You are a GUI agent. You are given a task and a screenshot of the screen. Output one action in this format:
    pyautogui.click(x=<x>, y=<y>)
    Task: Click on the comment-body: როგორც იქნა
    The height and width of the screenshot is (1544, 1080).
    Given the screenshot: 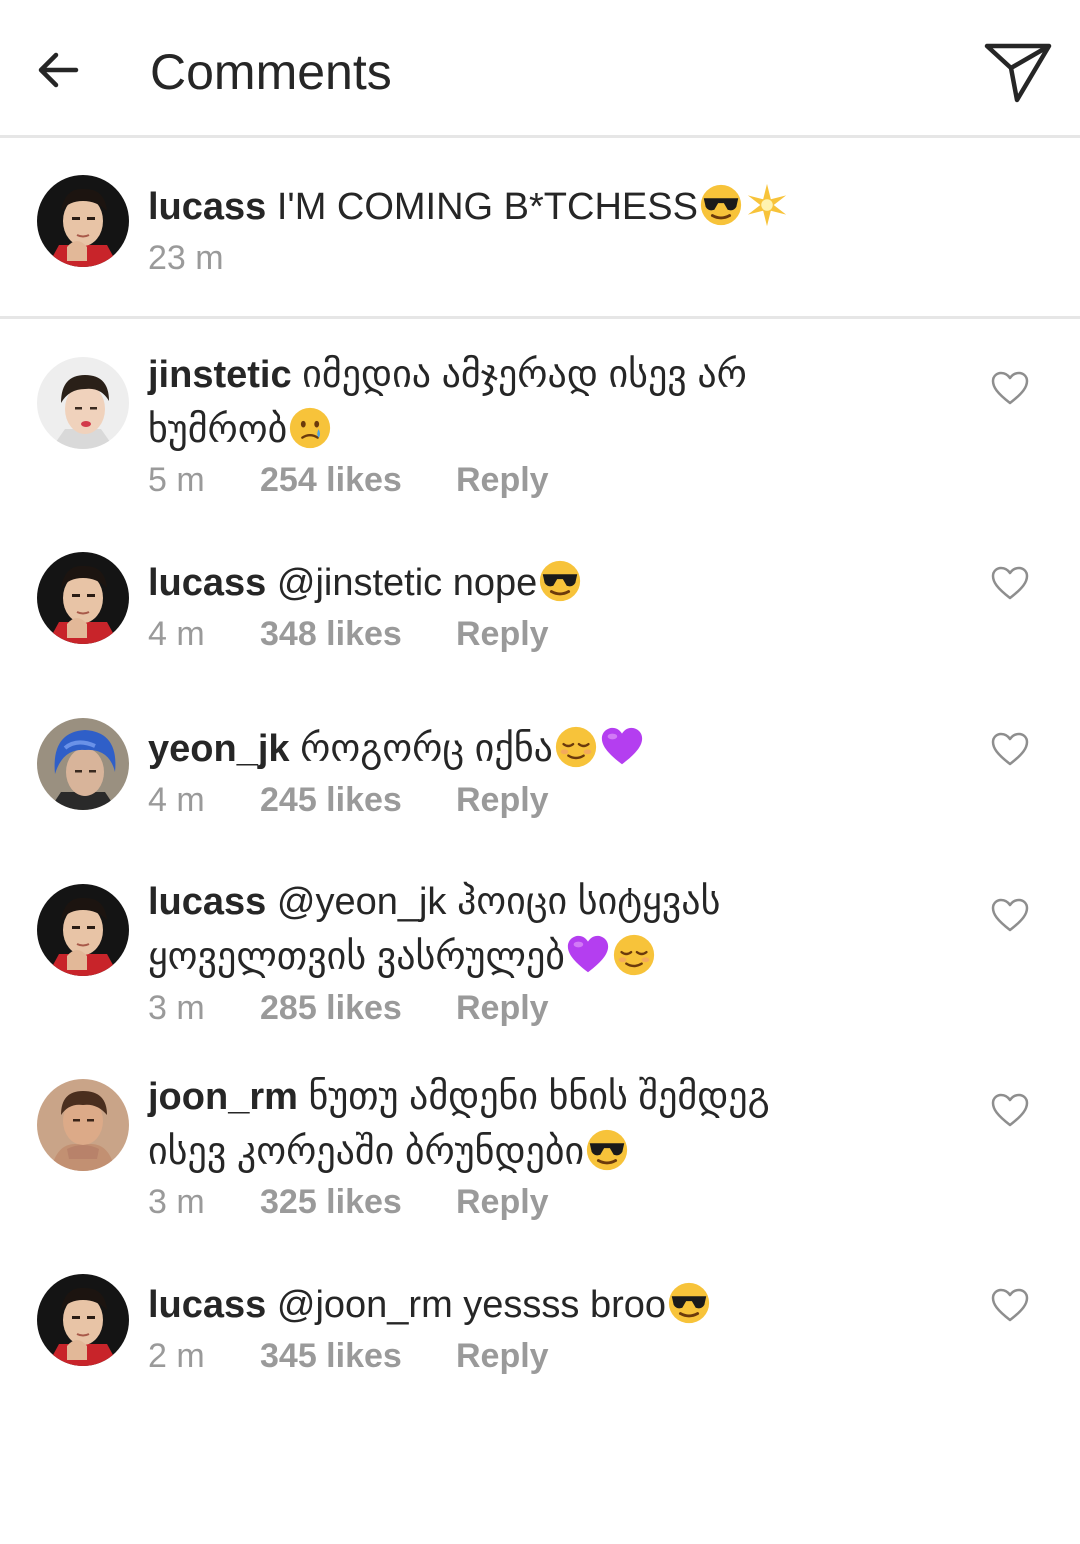 What is the action you would take?
    pyautogui.click(x=426, y=749)
    